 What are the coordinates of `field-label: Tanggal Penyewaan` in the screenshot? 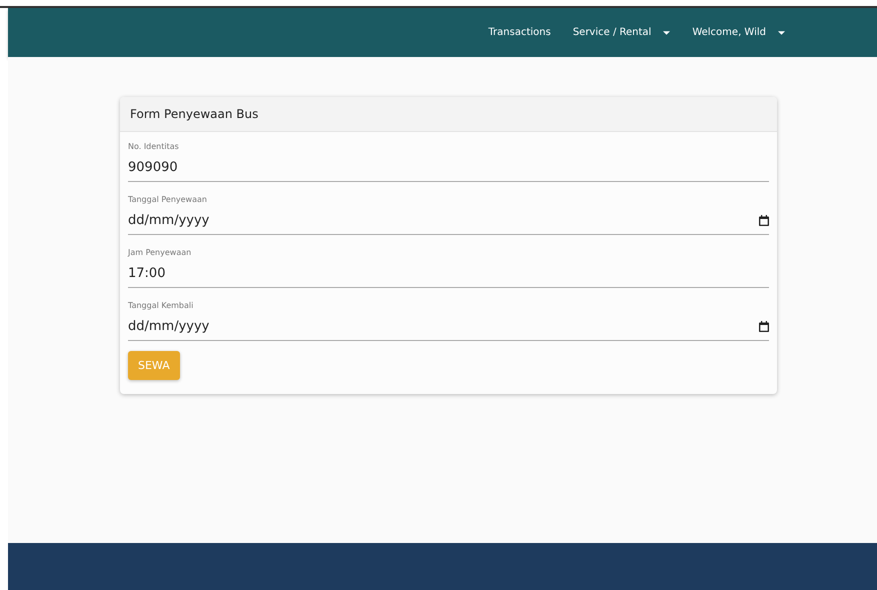 It's located at (168, 199).